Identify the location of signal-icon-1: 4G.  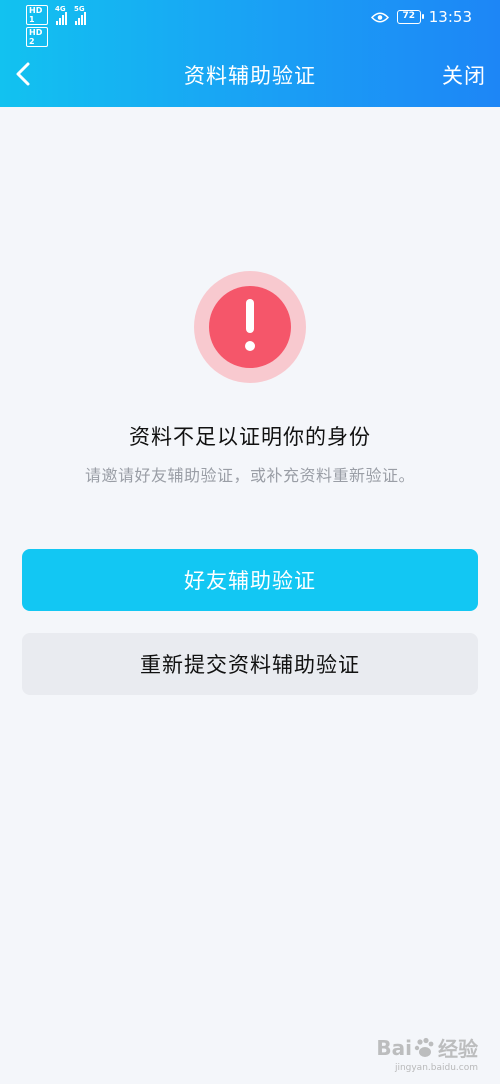
(61, 15).